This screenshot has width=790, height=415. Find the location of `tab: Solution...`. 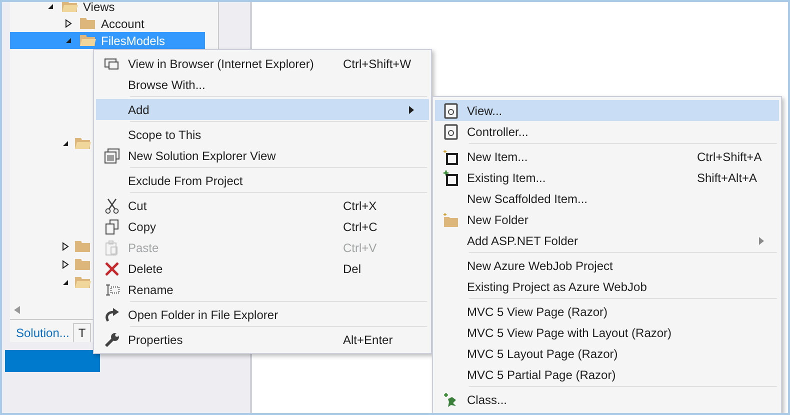

tab: Solution... is located at coordinates (43, 333).